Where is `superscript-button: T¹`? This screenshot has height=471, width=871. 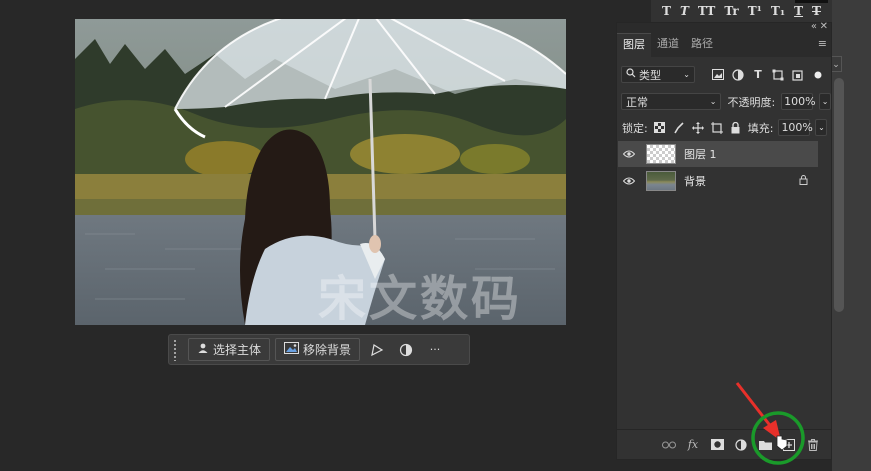 superscript-button: T¹ is located at coordinates (755, 11).